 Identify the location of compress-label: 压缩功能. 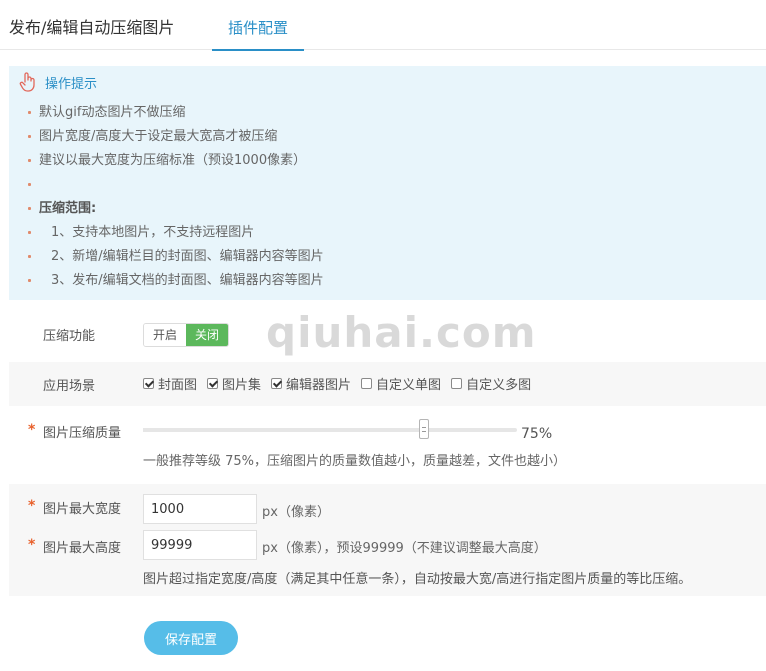
(69, 336).